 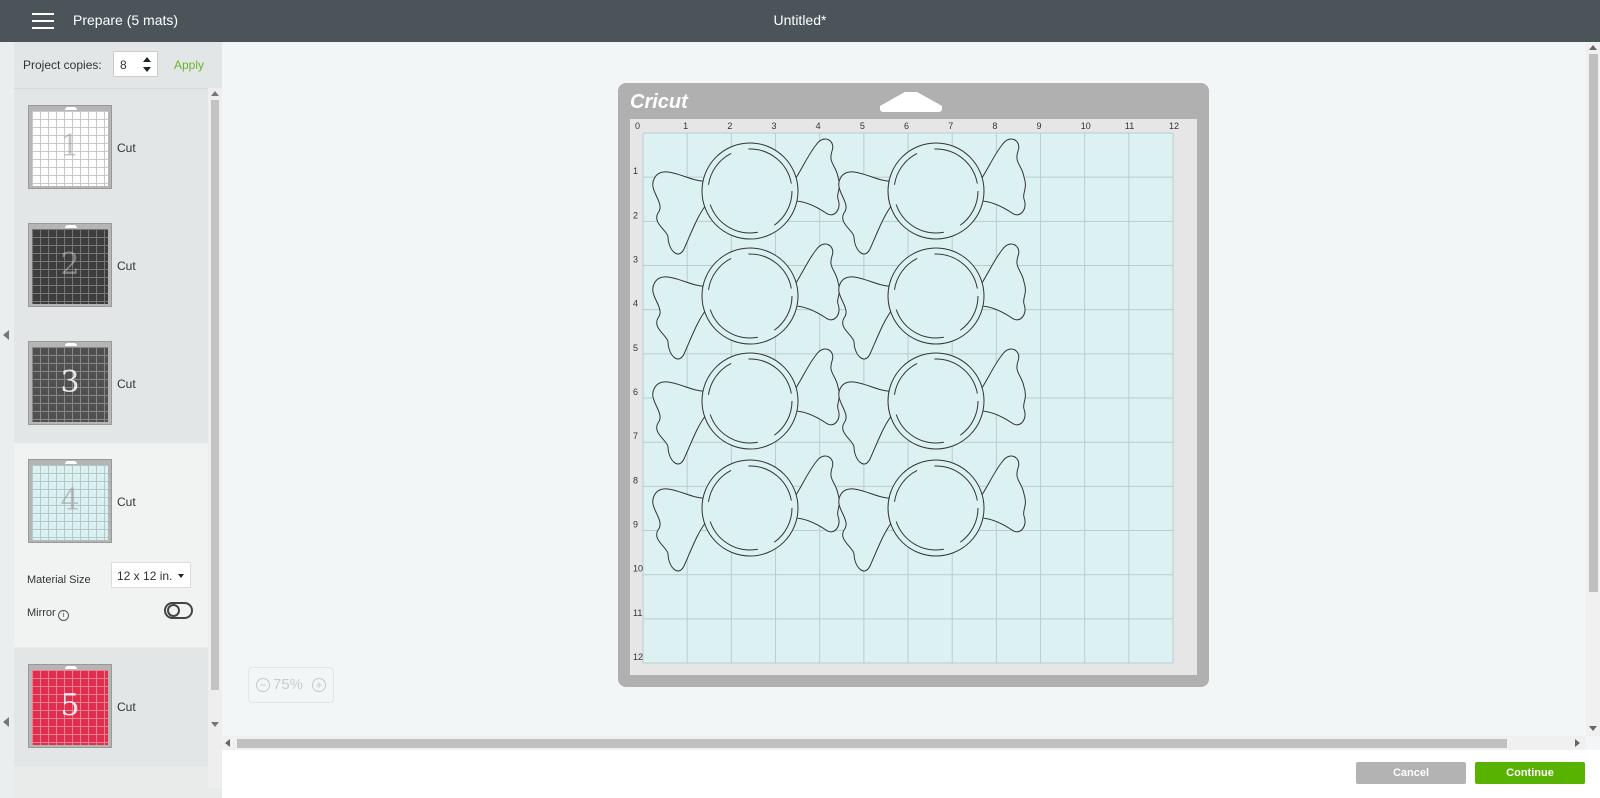 I want to click on top-bar: Prepare (5 mats) Untitled*, so click(x=800, y=21).